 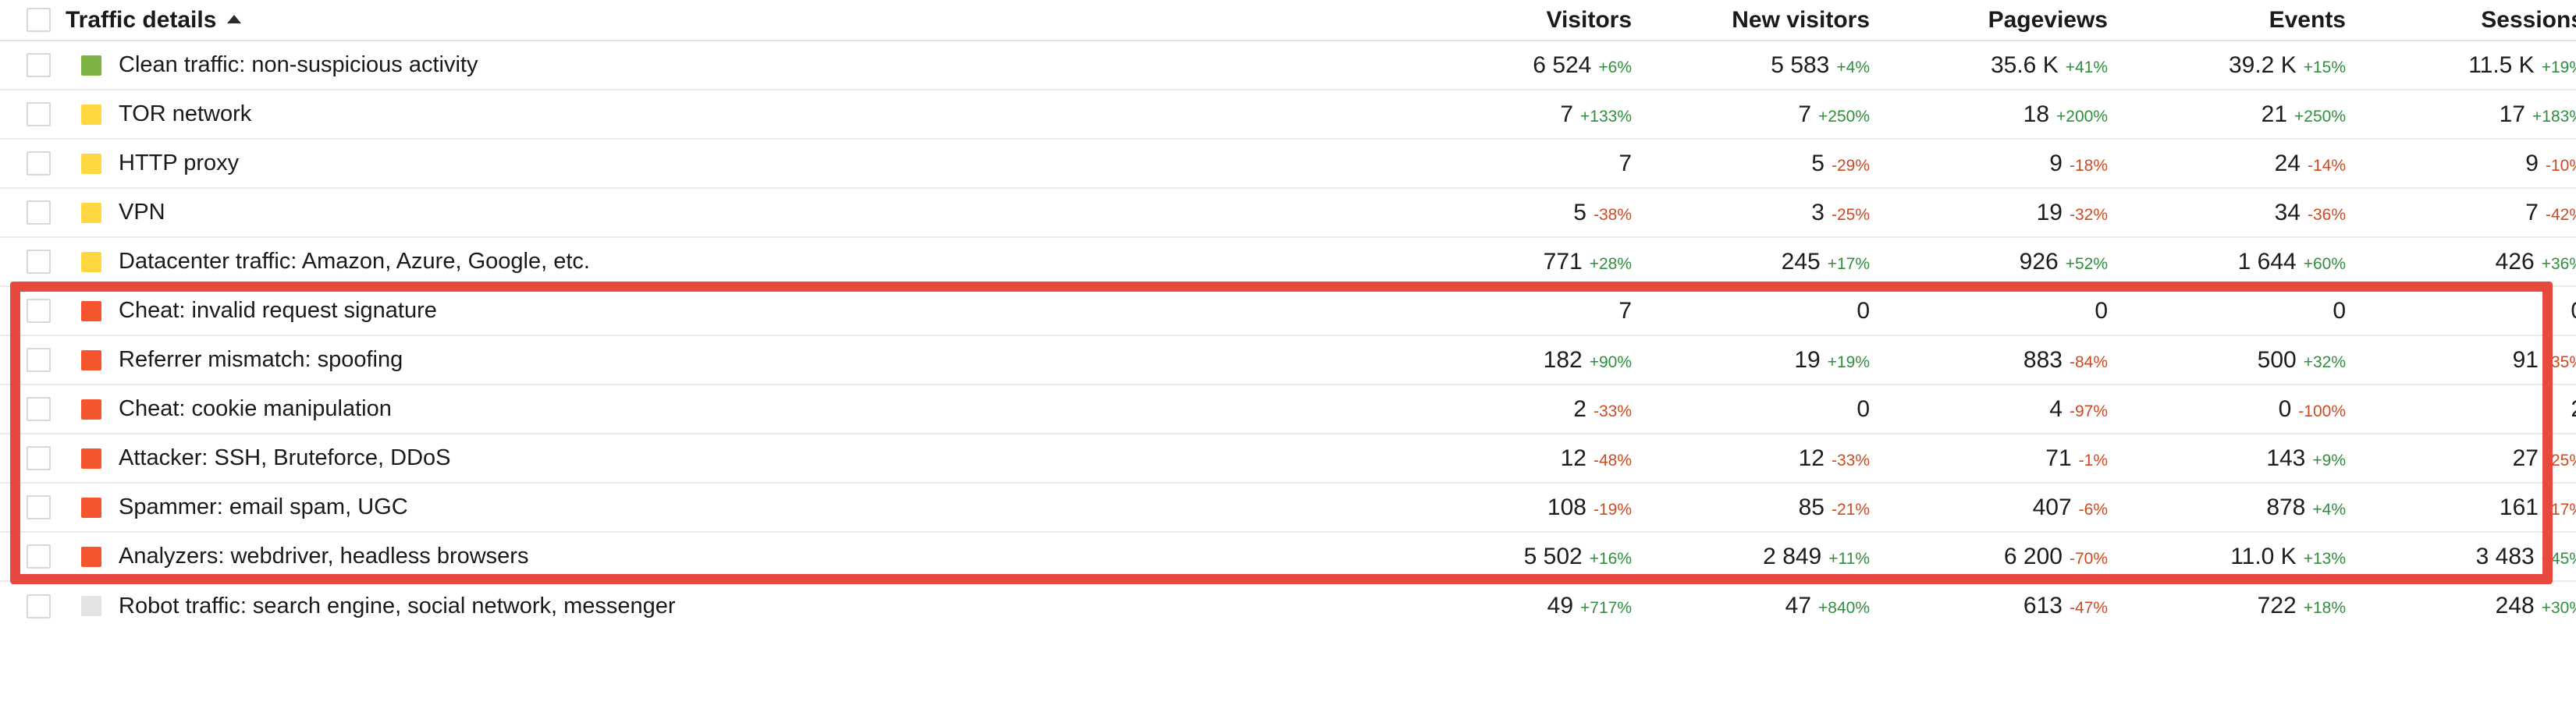 What do you see at coordinates (2011, 20) in the screenshot?
I see `column-header-pageviews: Pageviews` at bounding box center [2011, 20].